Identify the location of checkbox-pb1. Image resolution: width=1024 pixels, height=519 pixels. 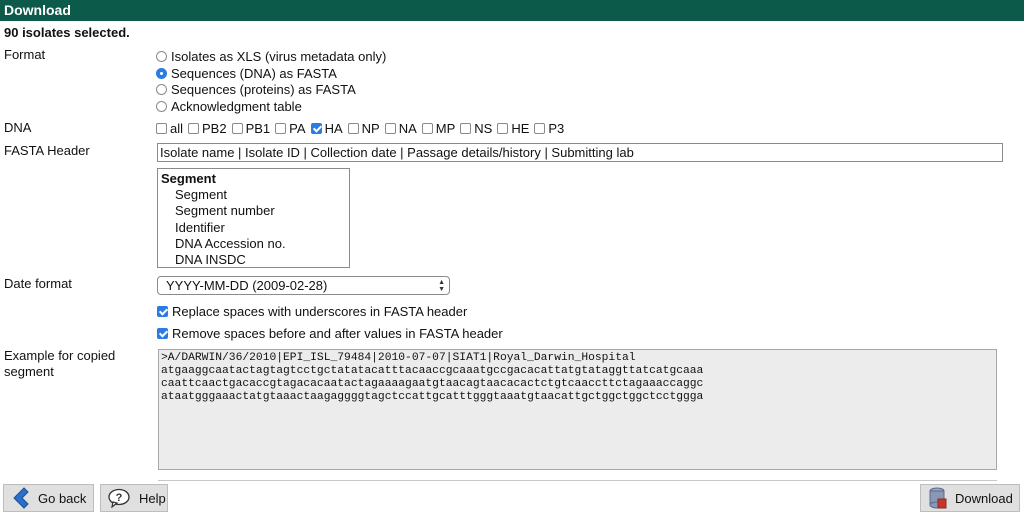
(237, 128).